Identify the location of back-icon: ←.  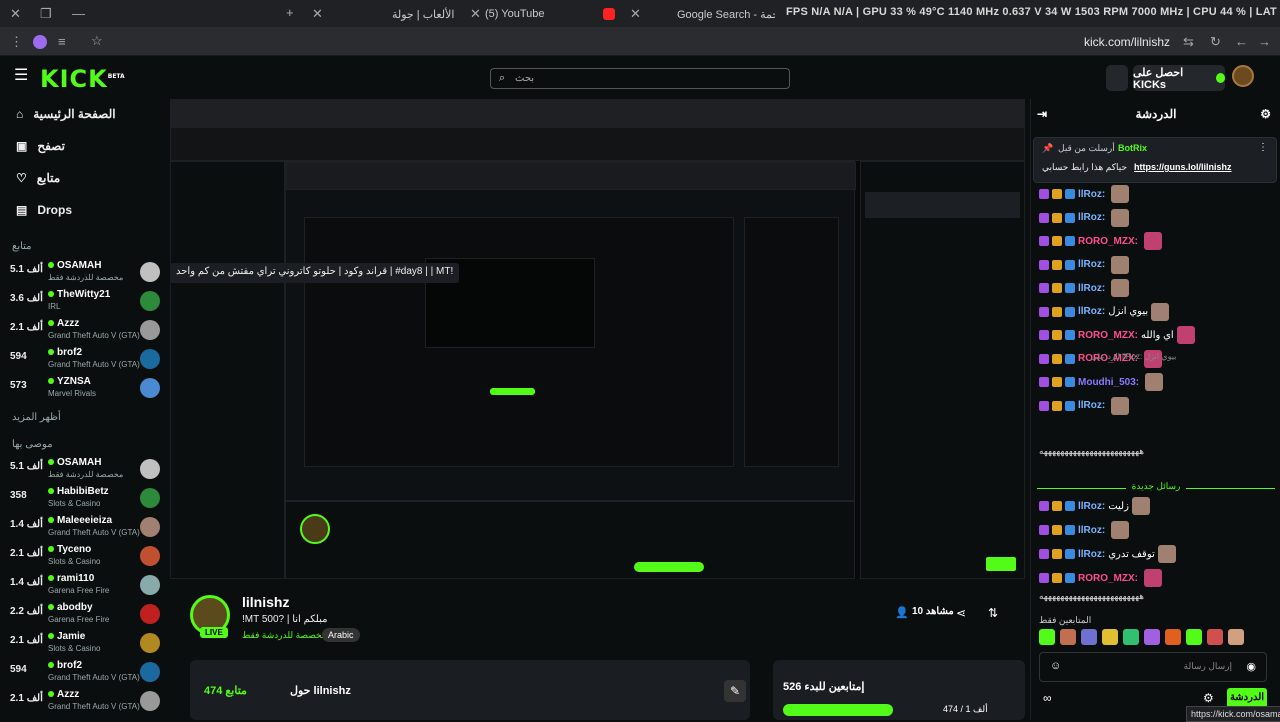
(1241, 42).